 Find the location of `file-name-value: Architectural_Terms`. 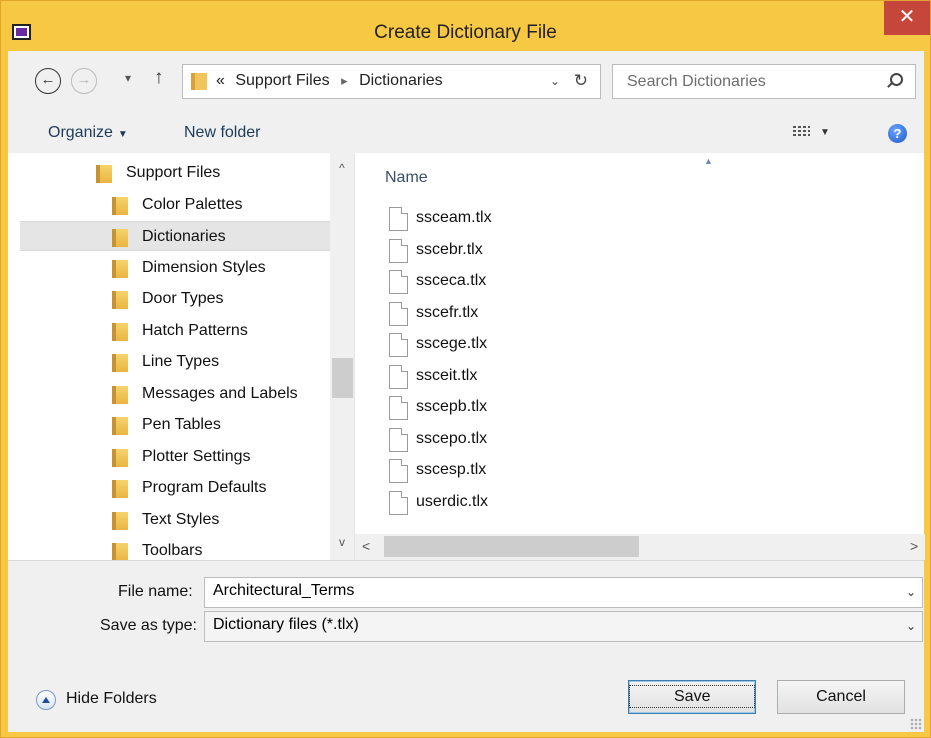

file-name-value: Architectural_Terms is located at coordinates (284, 590).